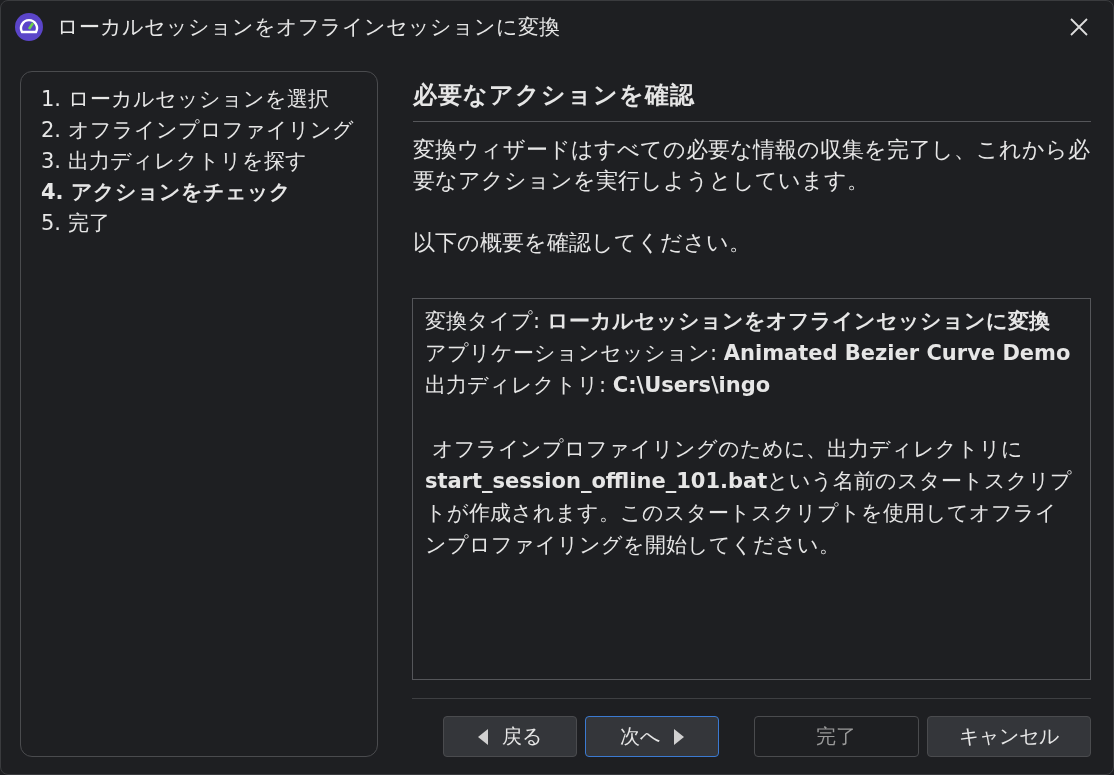 Image resolution: width=1114 pixels, height=775 pixels. What do you see at coordinates (679, 736) in the screenshot?
I see `right-triangle-icon` at bounding box center [679, 736].